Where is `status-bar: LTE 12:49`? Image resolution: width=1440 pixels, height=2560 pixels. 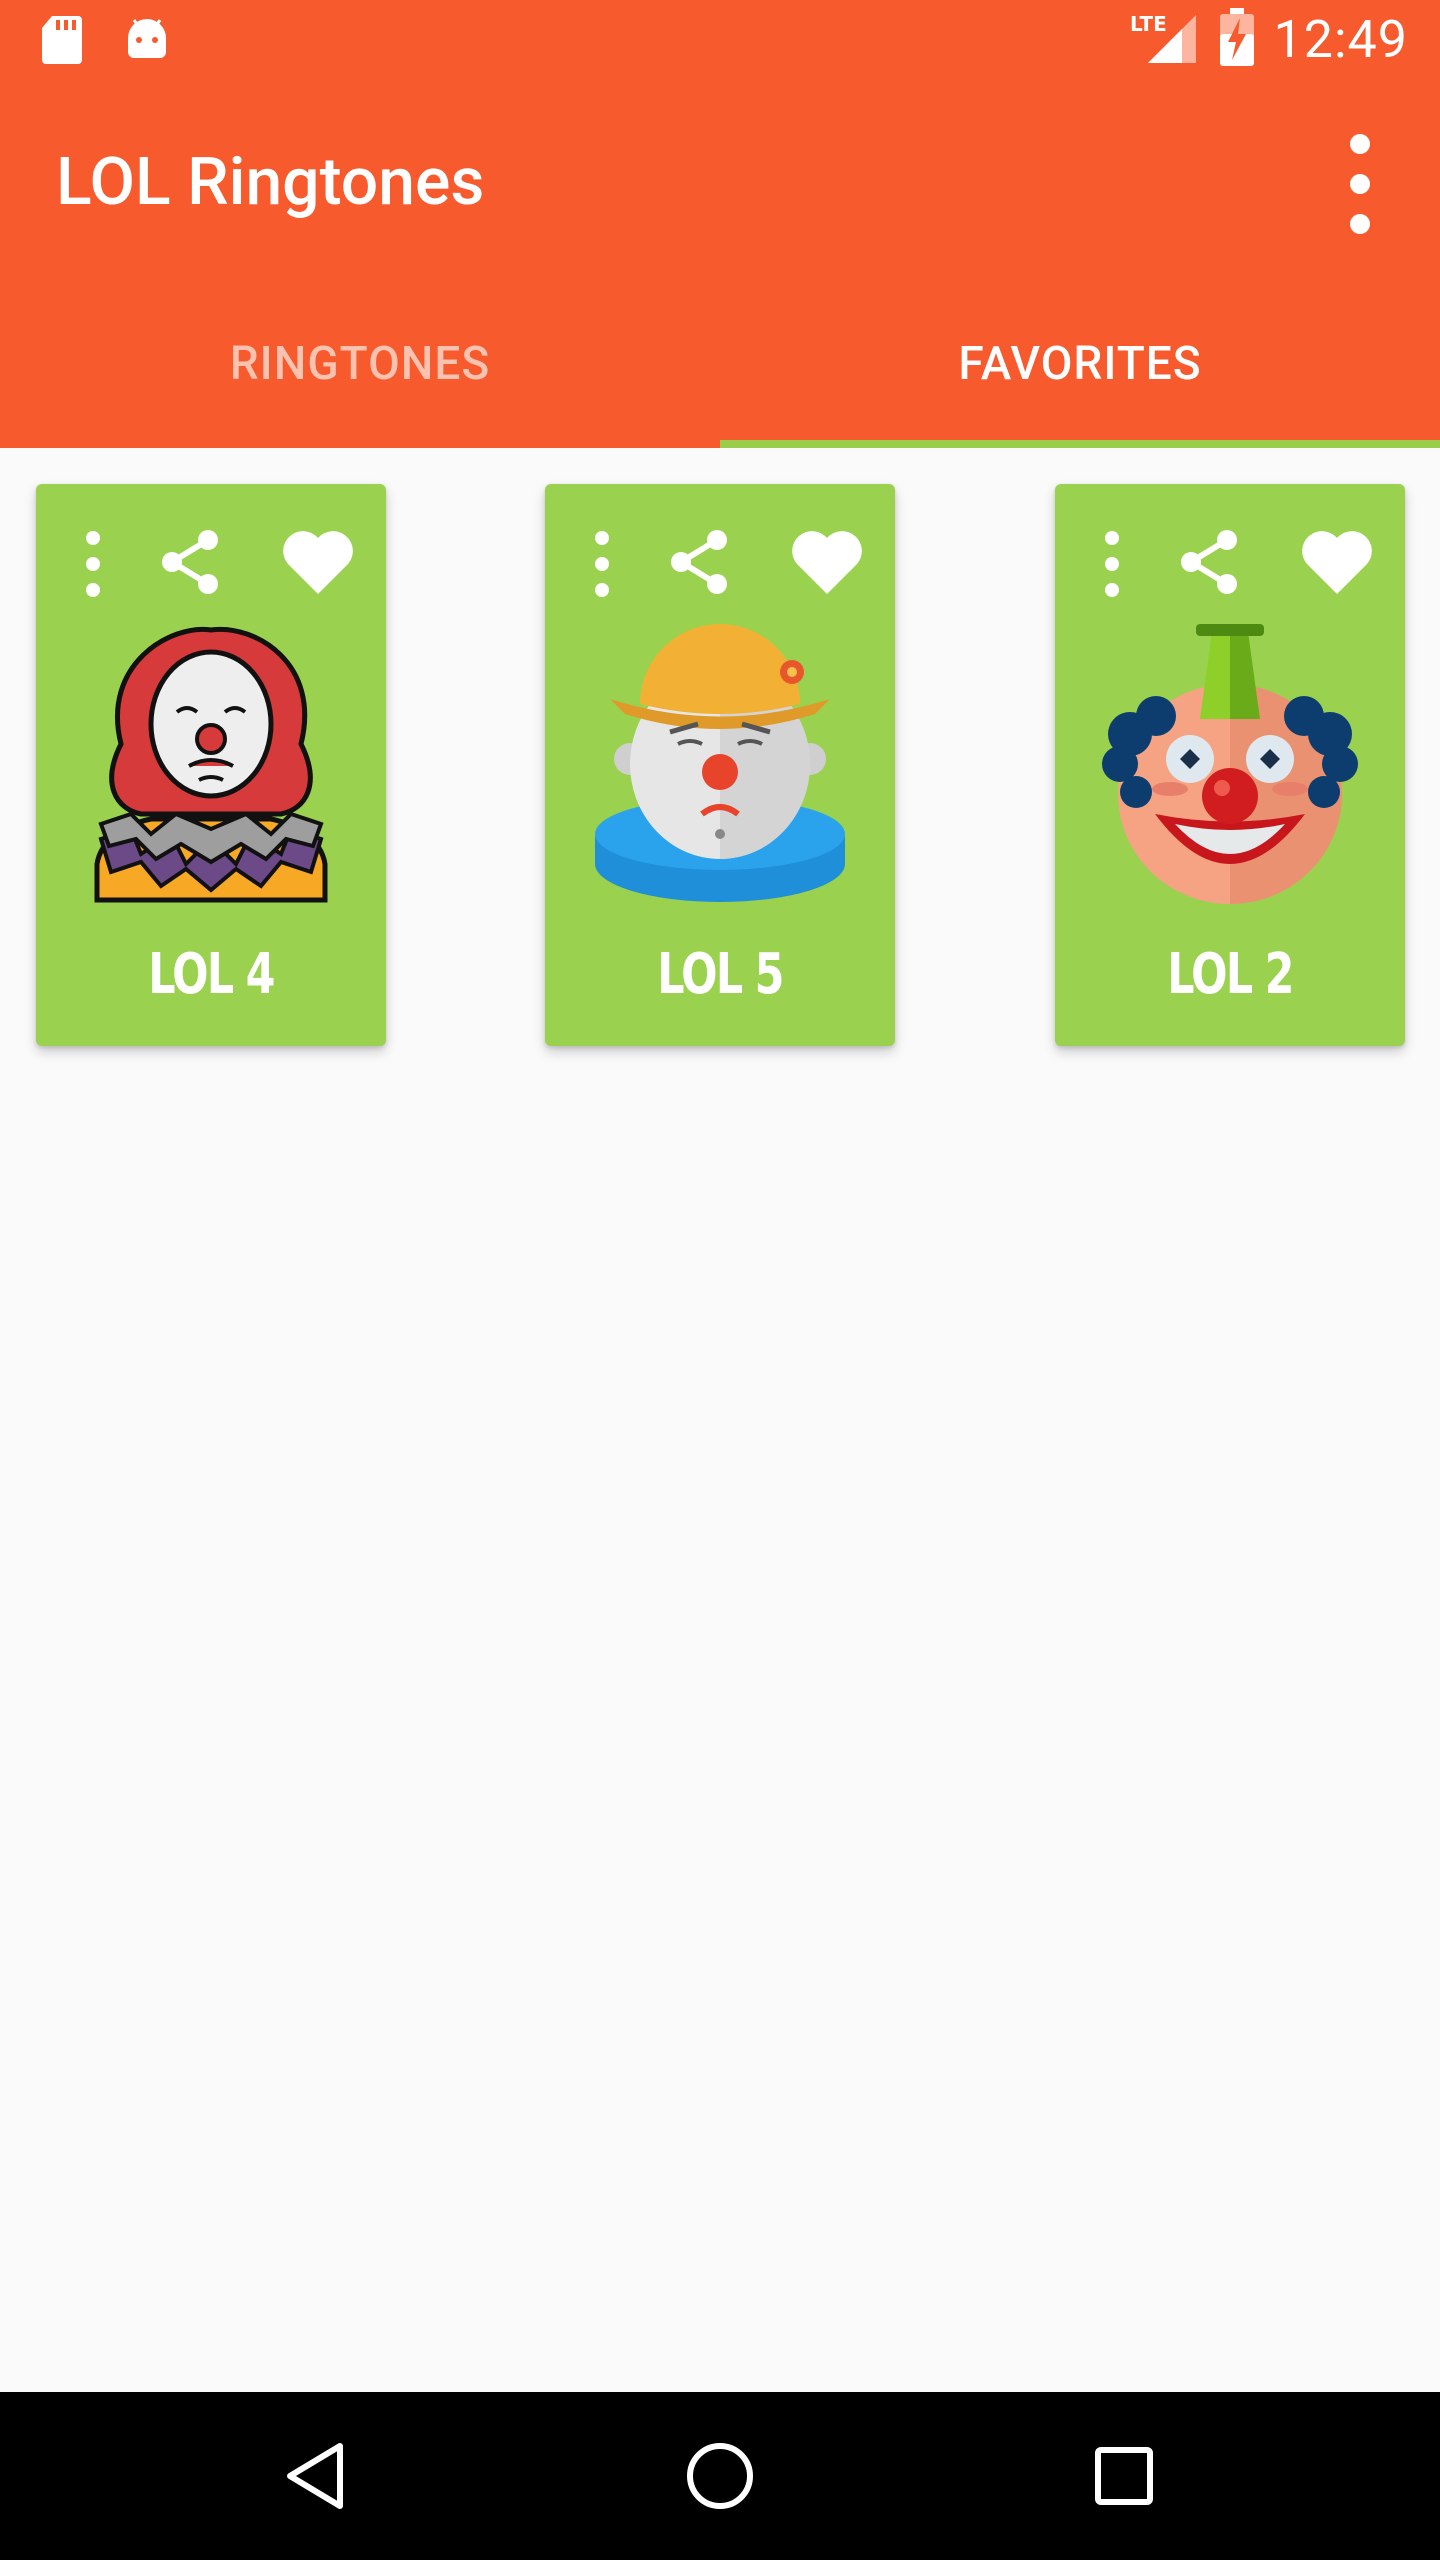
status-bar: LTE 12:49 is located at coordinates (720, 42).